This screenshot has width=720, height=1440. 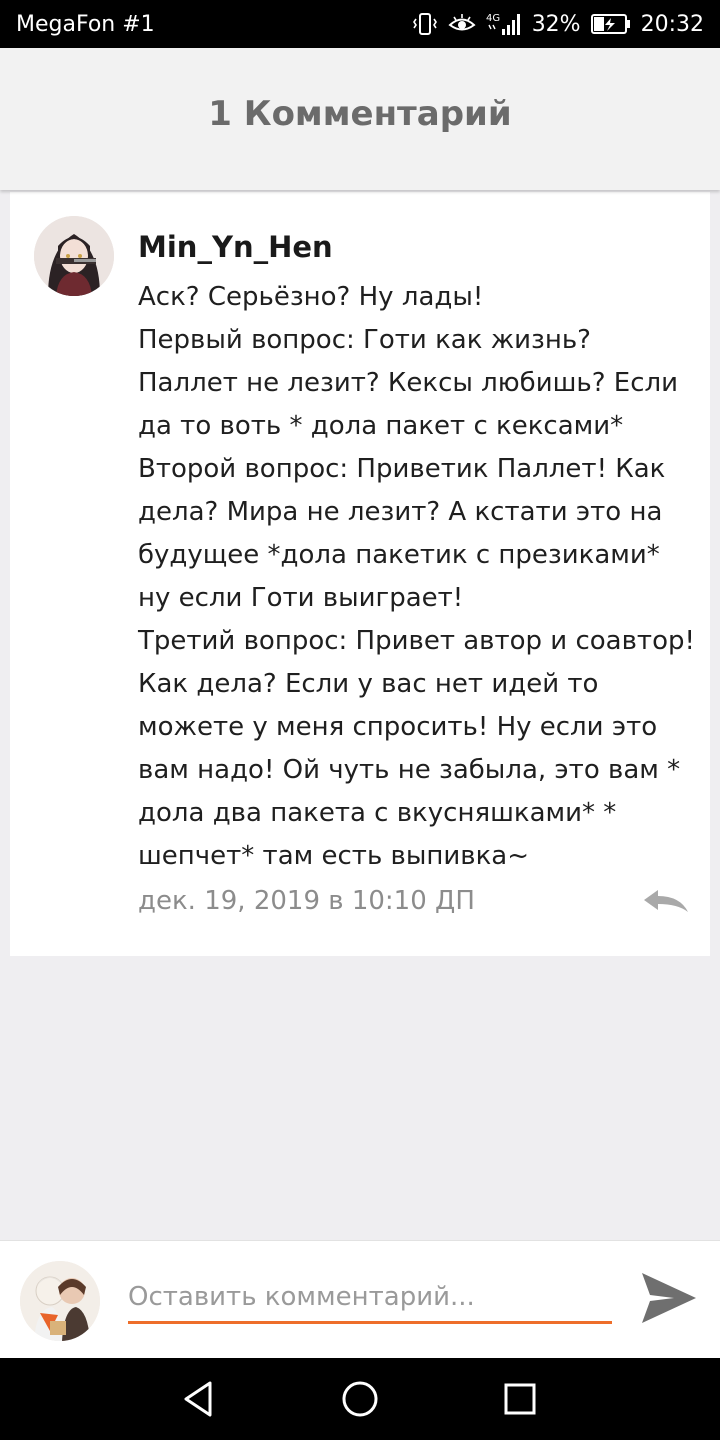 I want to click on current-user-avatar, so click(x=60, y=1301).